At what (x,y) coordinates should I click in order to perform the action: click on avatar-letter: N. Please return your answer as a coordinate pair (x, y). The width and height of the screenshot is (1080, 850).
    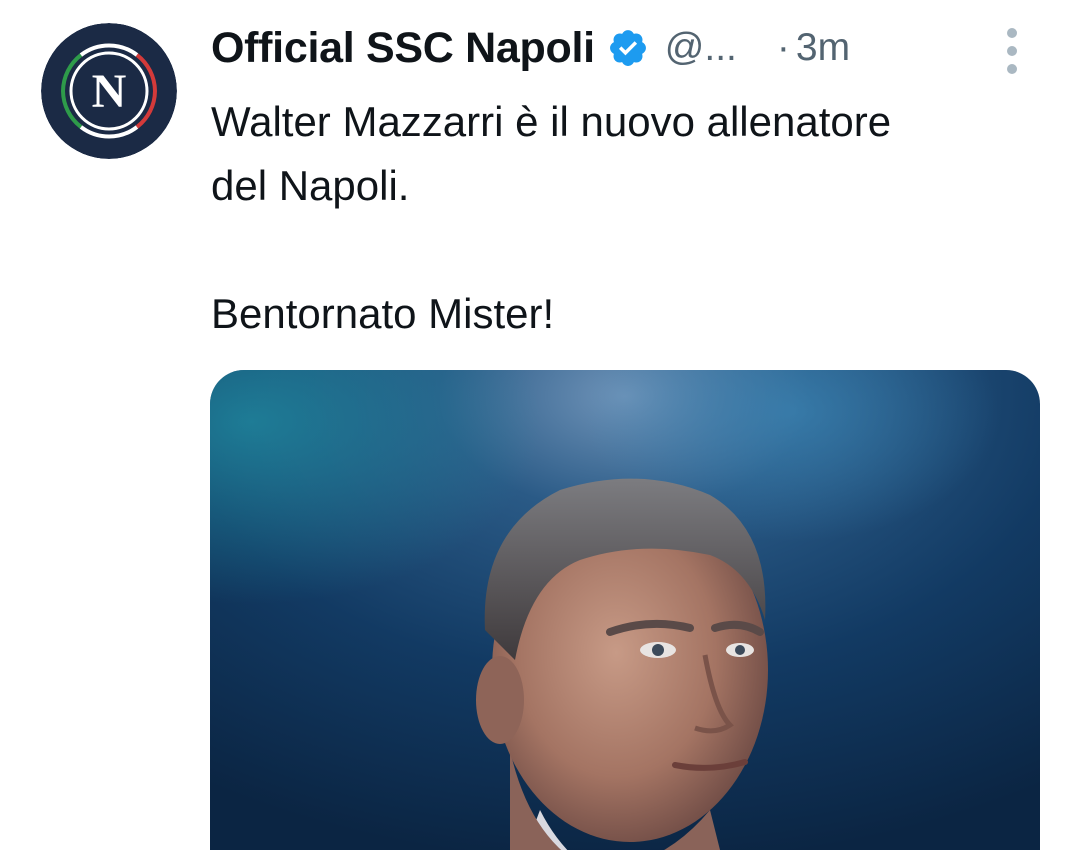
    Looking at the image, I should click on (109, 91).